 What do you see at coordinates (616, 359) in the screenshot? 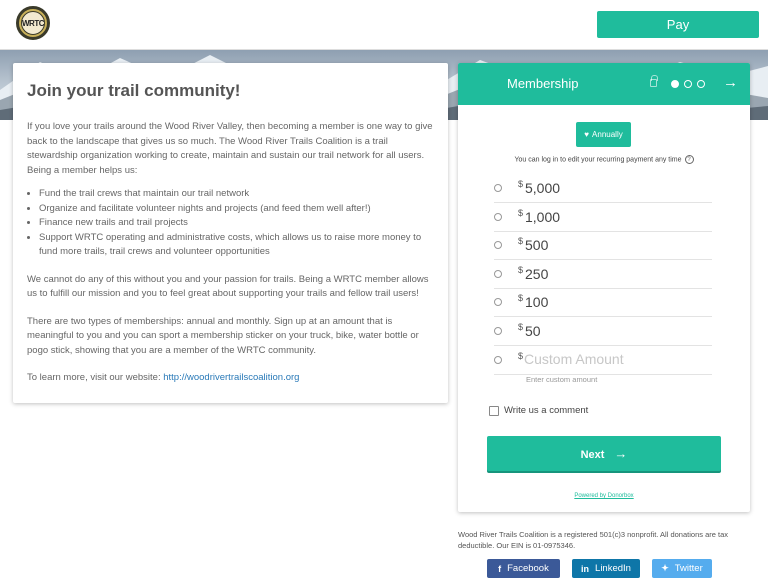
I see `custom-amount-input` at bounding box center [616, 359].